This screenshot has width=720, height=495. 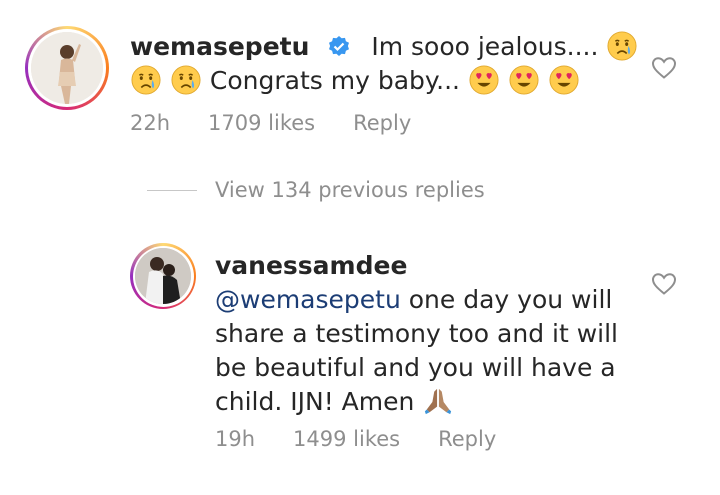 What do you see at coordinates (311, 265) in the screenshot?
I see `comment-username: vanessamdee` at bounding box center [311, 265].